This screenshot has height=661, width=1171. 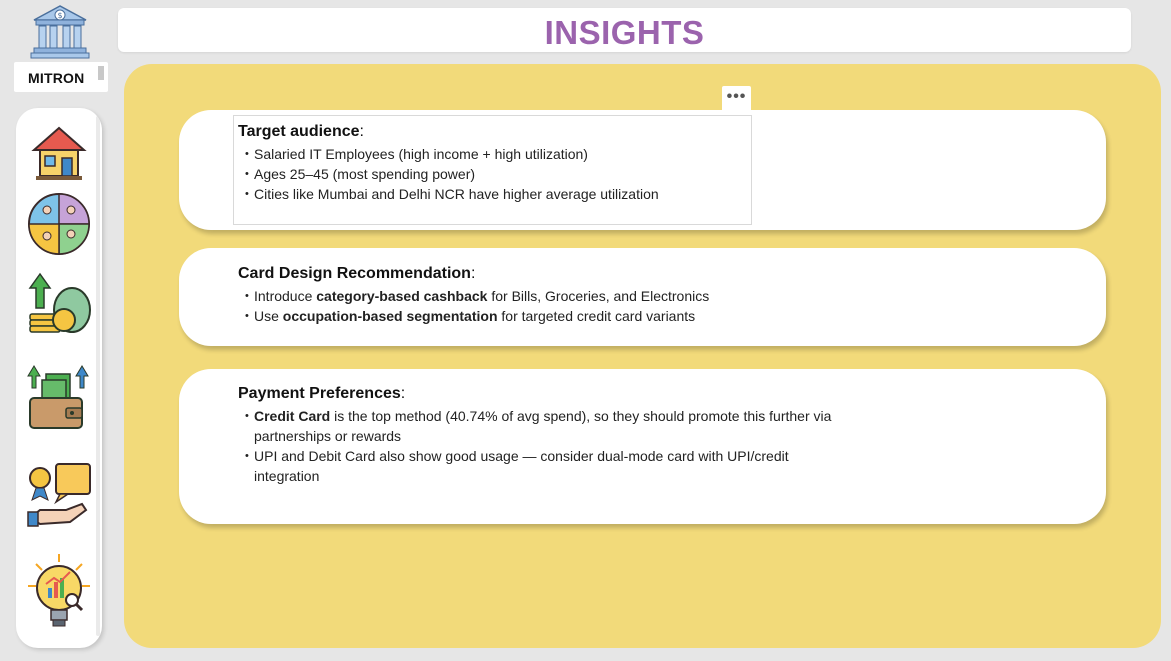 I want to click on text-segment: for Bills, Groceries, and Electronics, so click(x=598, y=296).